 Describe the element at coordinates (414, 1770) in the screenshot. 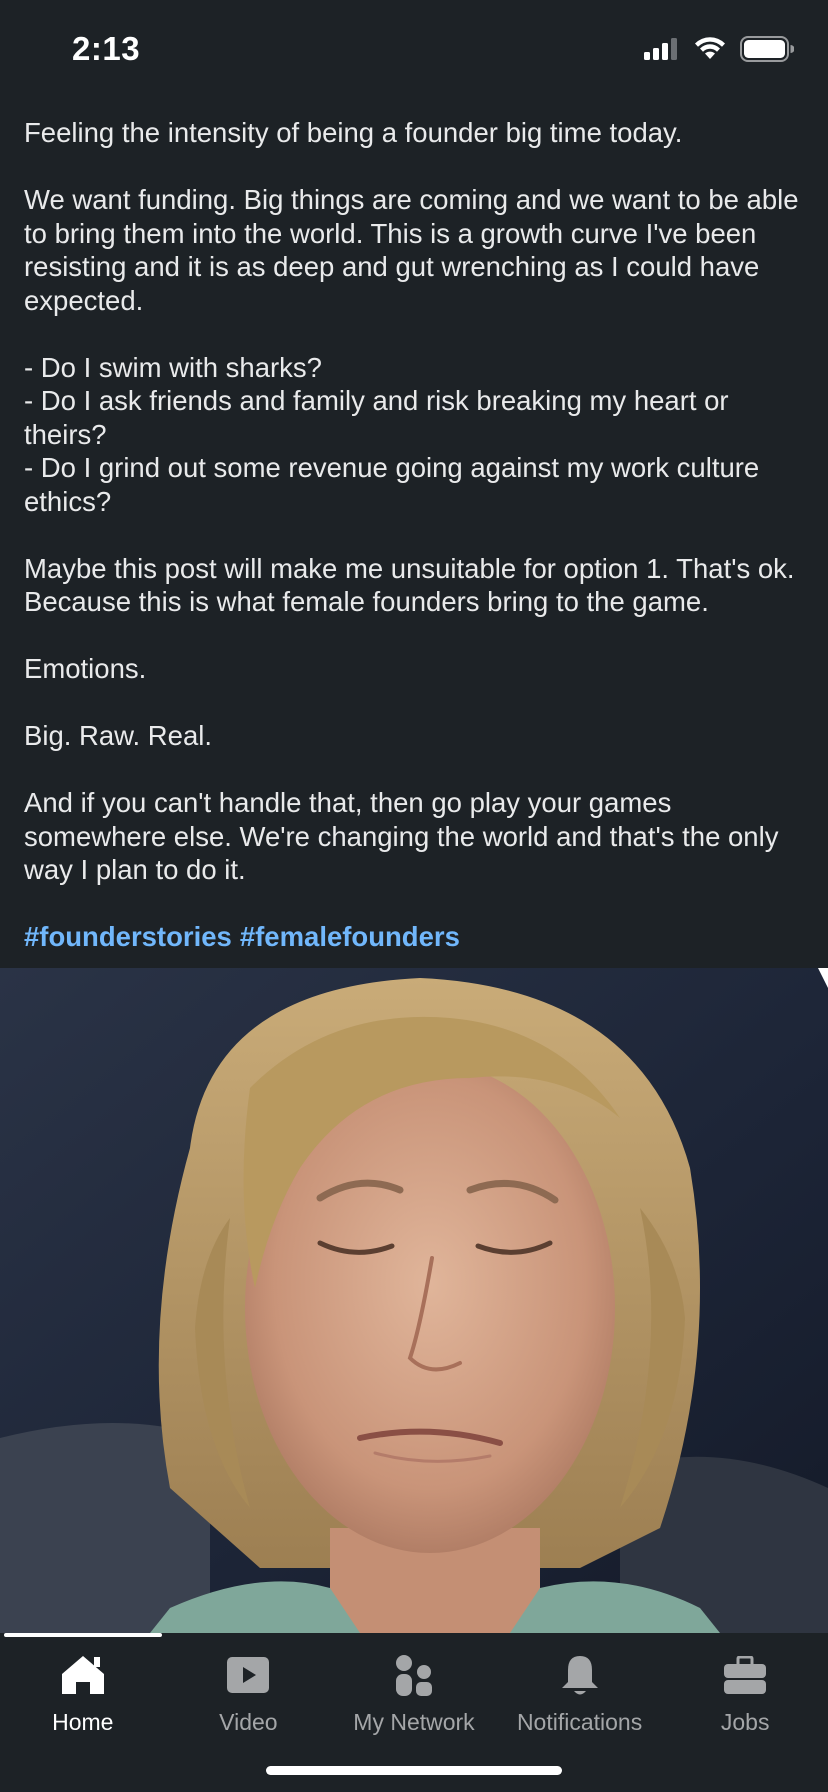

I see `home-indicator` at that location.